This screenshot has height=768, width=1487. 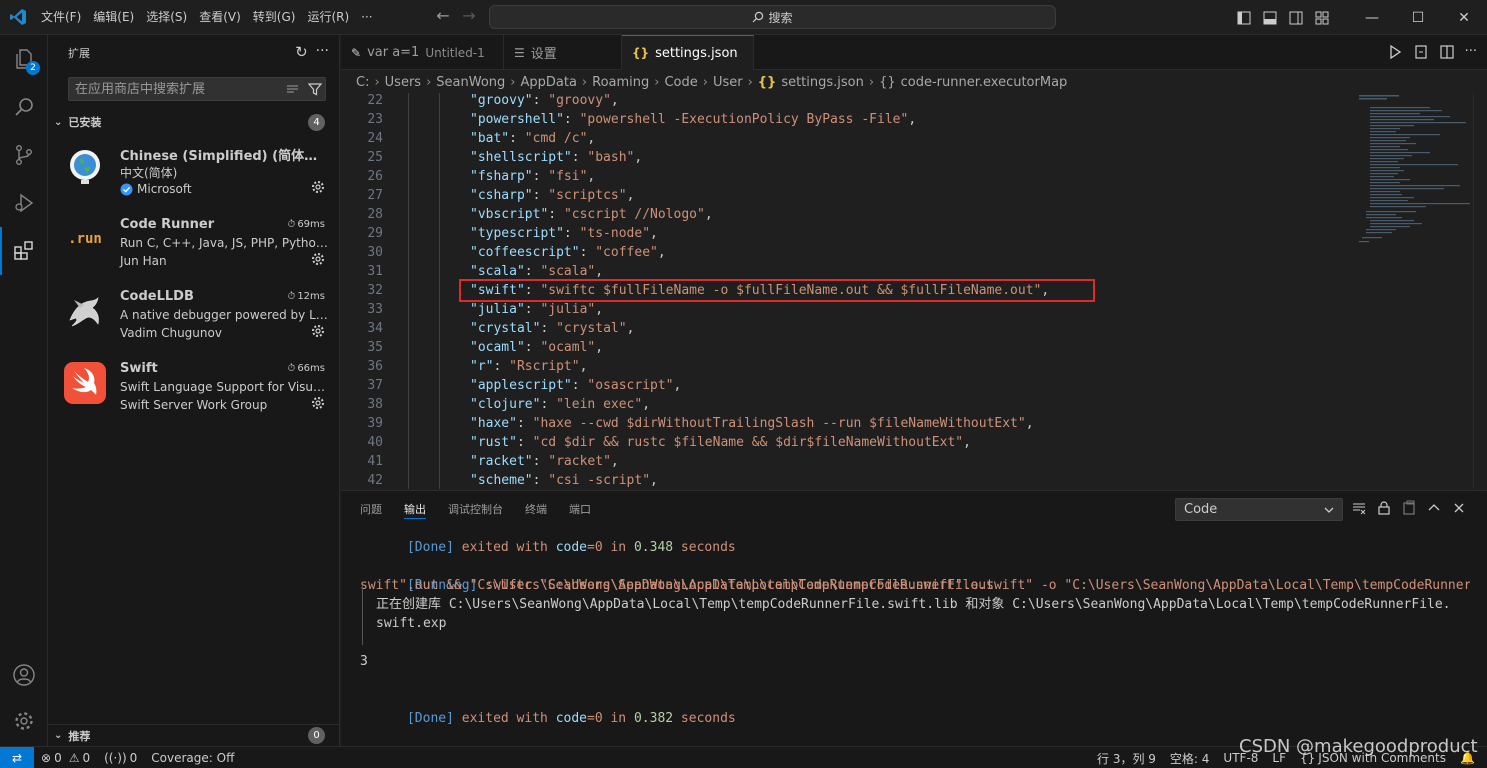 I want to click on source-control-icon, so click(x=24, y=155).